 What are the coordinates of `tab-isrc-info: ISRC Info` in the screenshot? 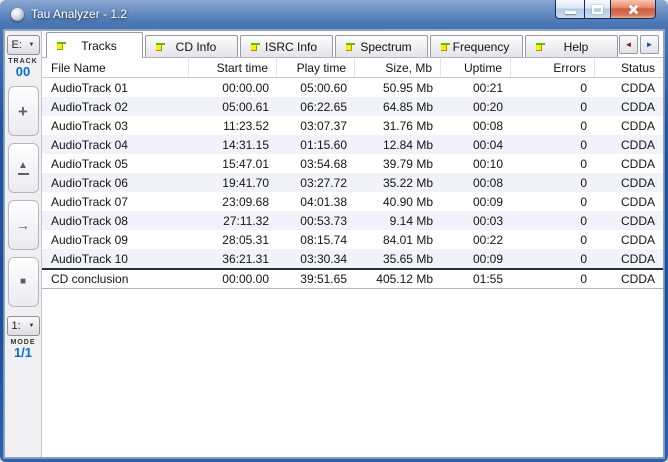 It's located at (286, 46).